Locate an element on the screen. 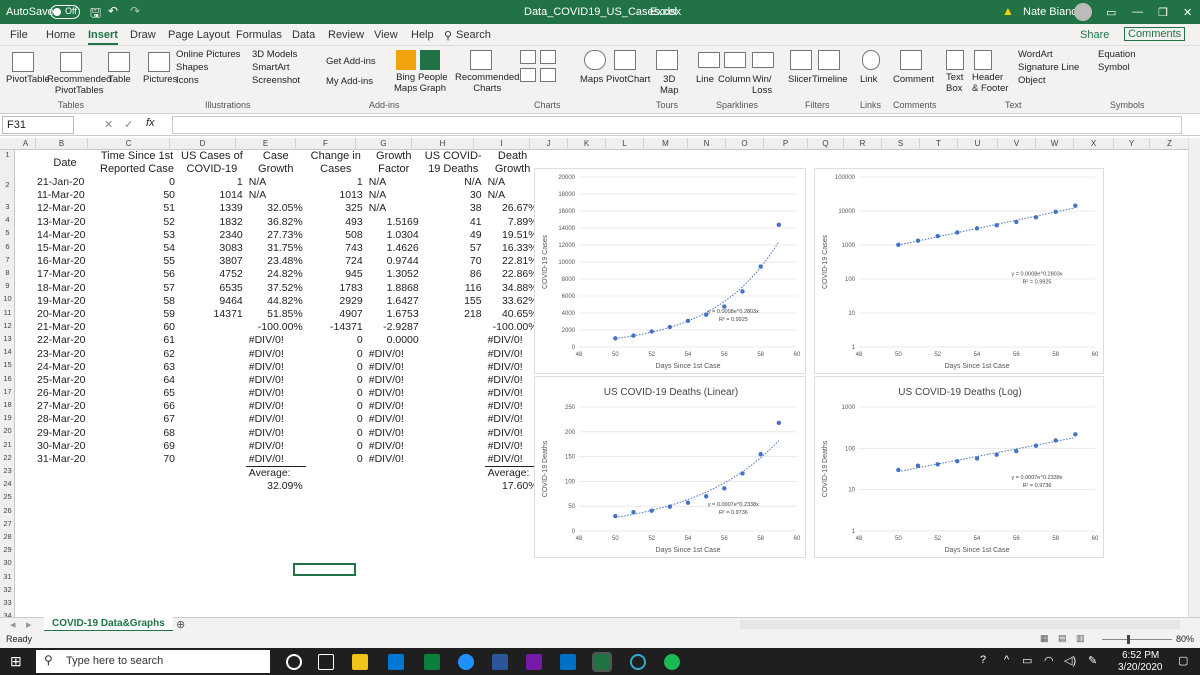 The height and width of the screenshot is (675, 1200). col-header: N is located at coordinates (707, 144).